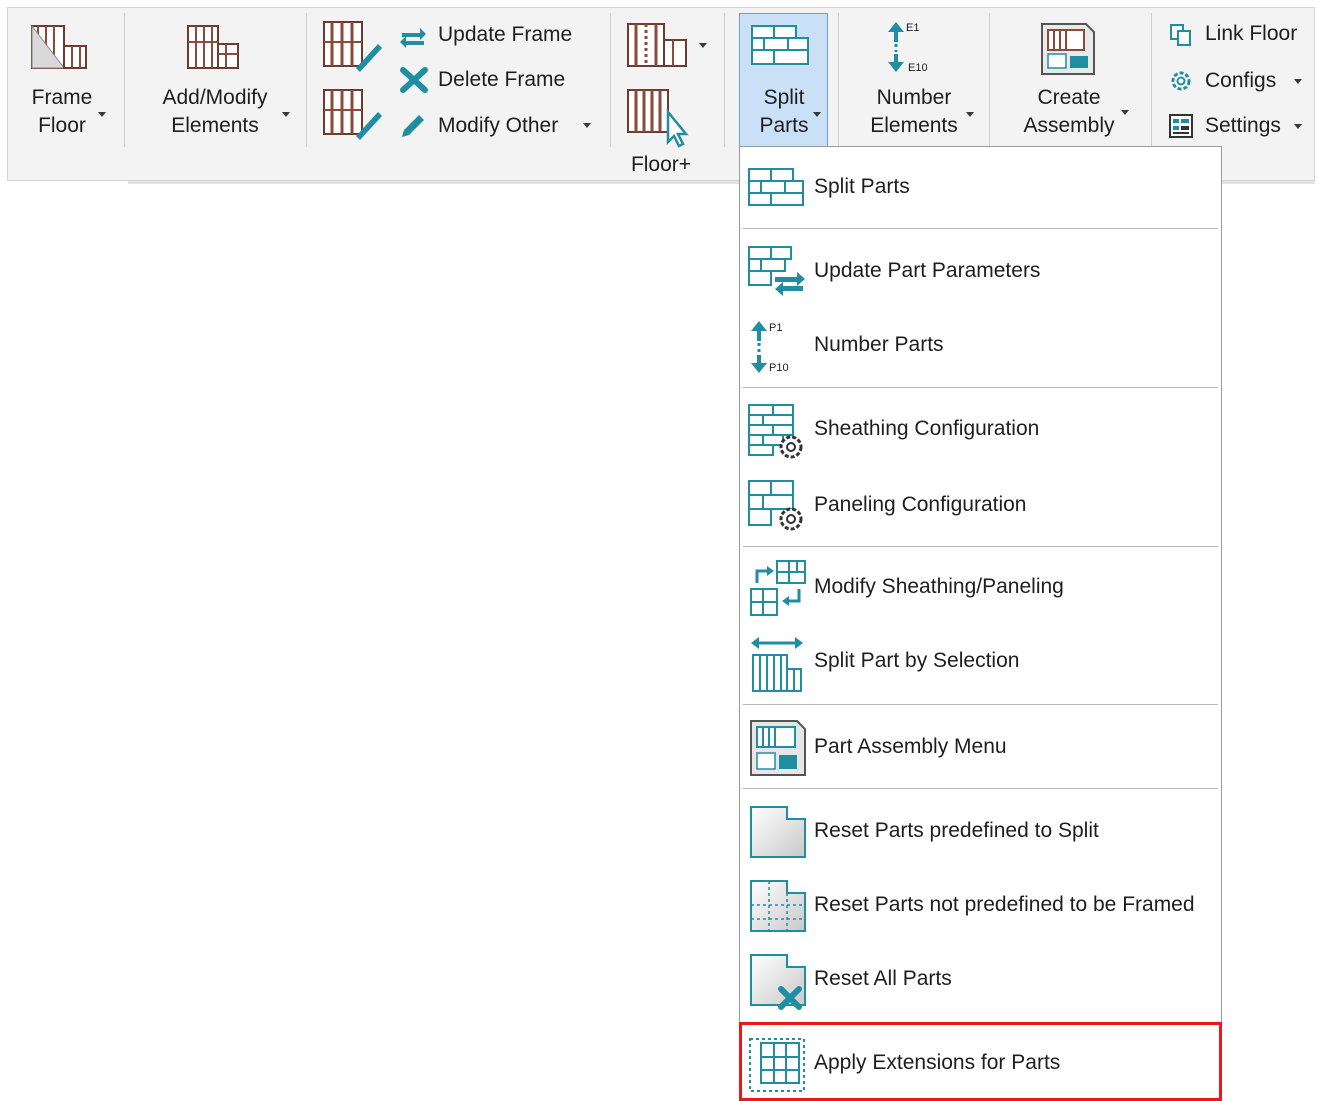  What do you see at coordinates (1069, 97) in the screenshot?
I see `create-assembly-label-1: Create` at bounding box center [1069, 97].